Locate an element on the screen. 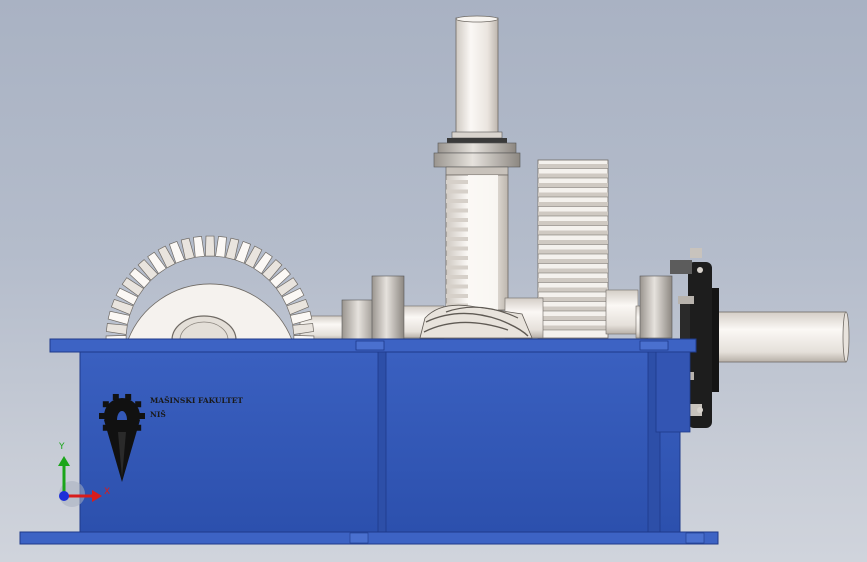 The height and width of the screenshot is (562, 867). vertical-worm-shaft is located at coordinates (477, 165).